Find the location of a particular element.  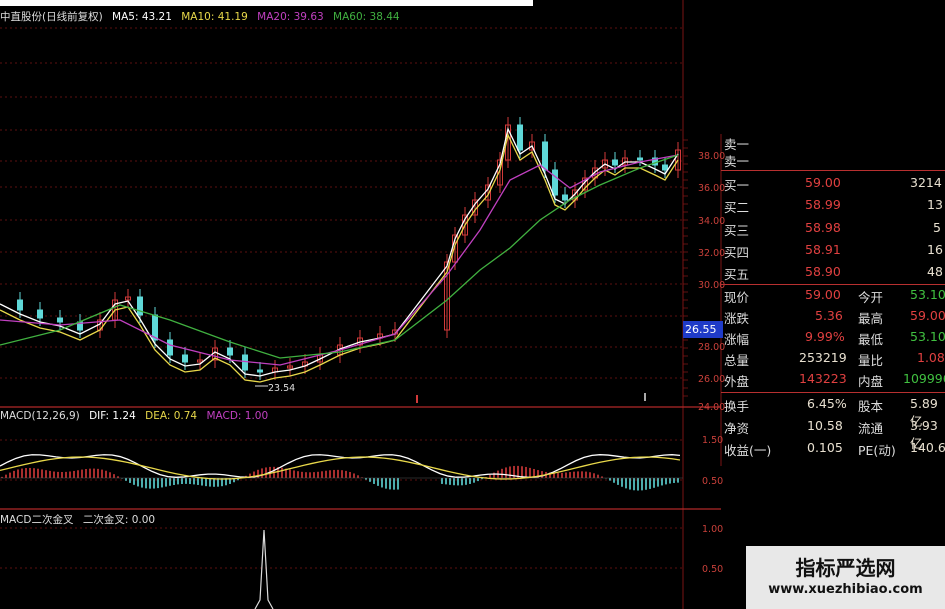

ma5-value: MA5: 43.21 is located at coordinates (142, 17).